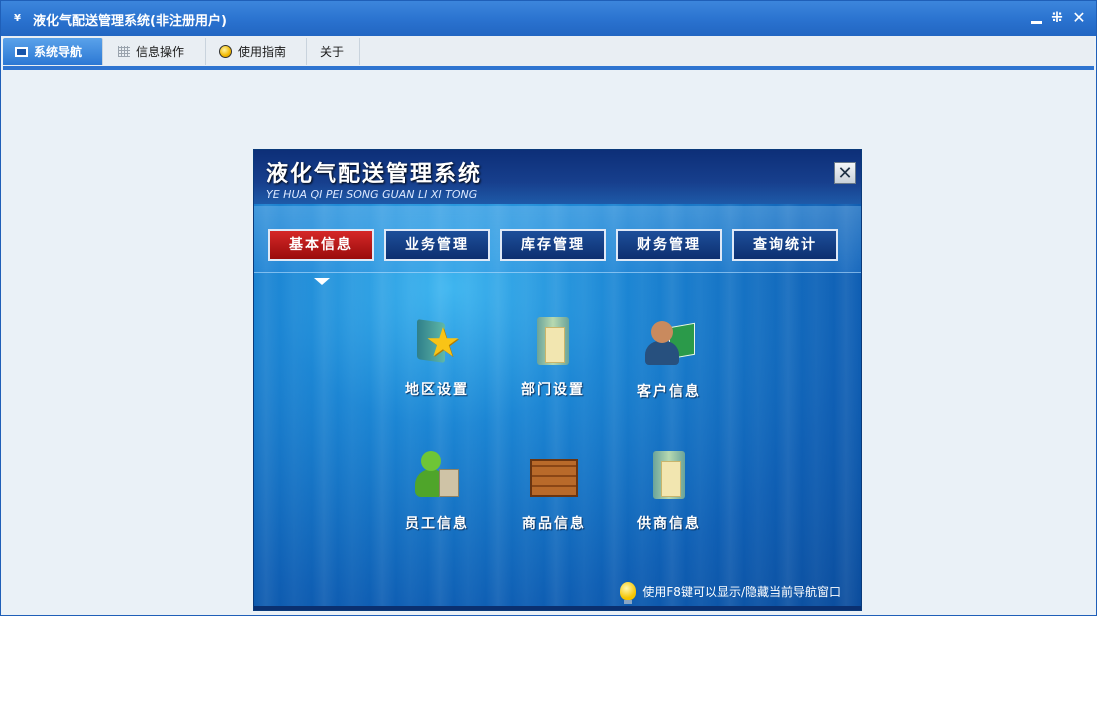 This screenshot has height=723, width=1099. I want to click on person-bag-icon, so click(437, 475).